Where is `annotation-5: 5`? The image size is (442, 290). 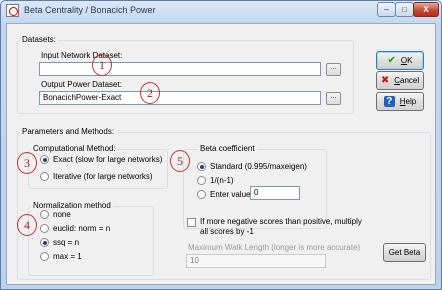 annotation-5: 5 is located at coordinates (180, 161).